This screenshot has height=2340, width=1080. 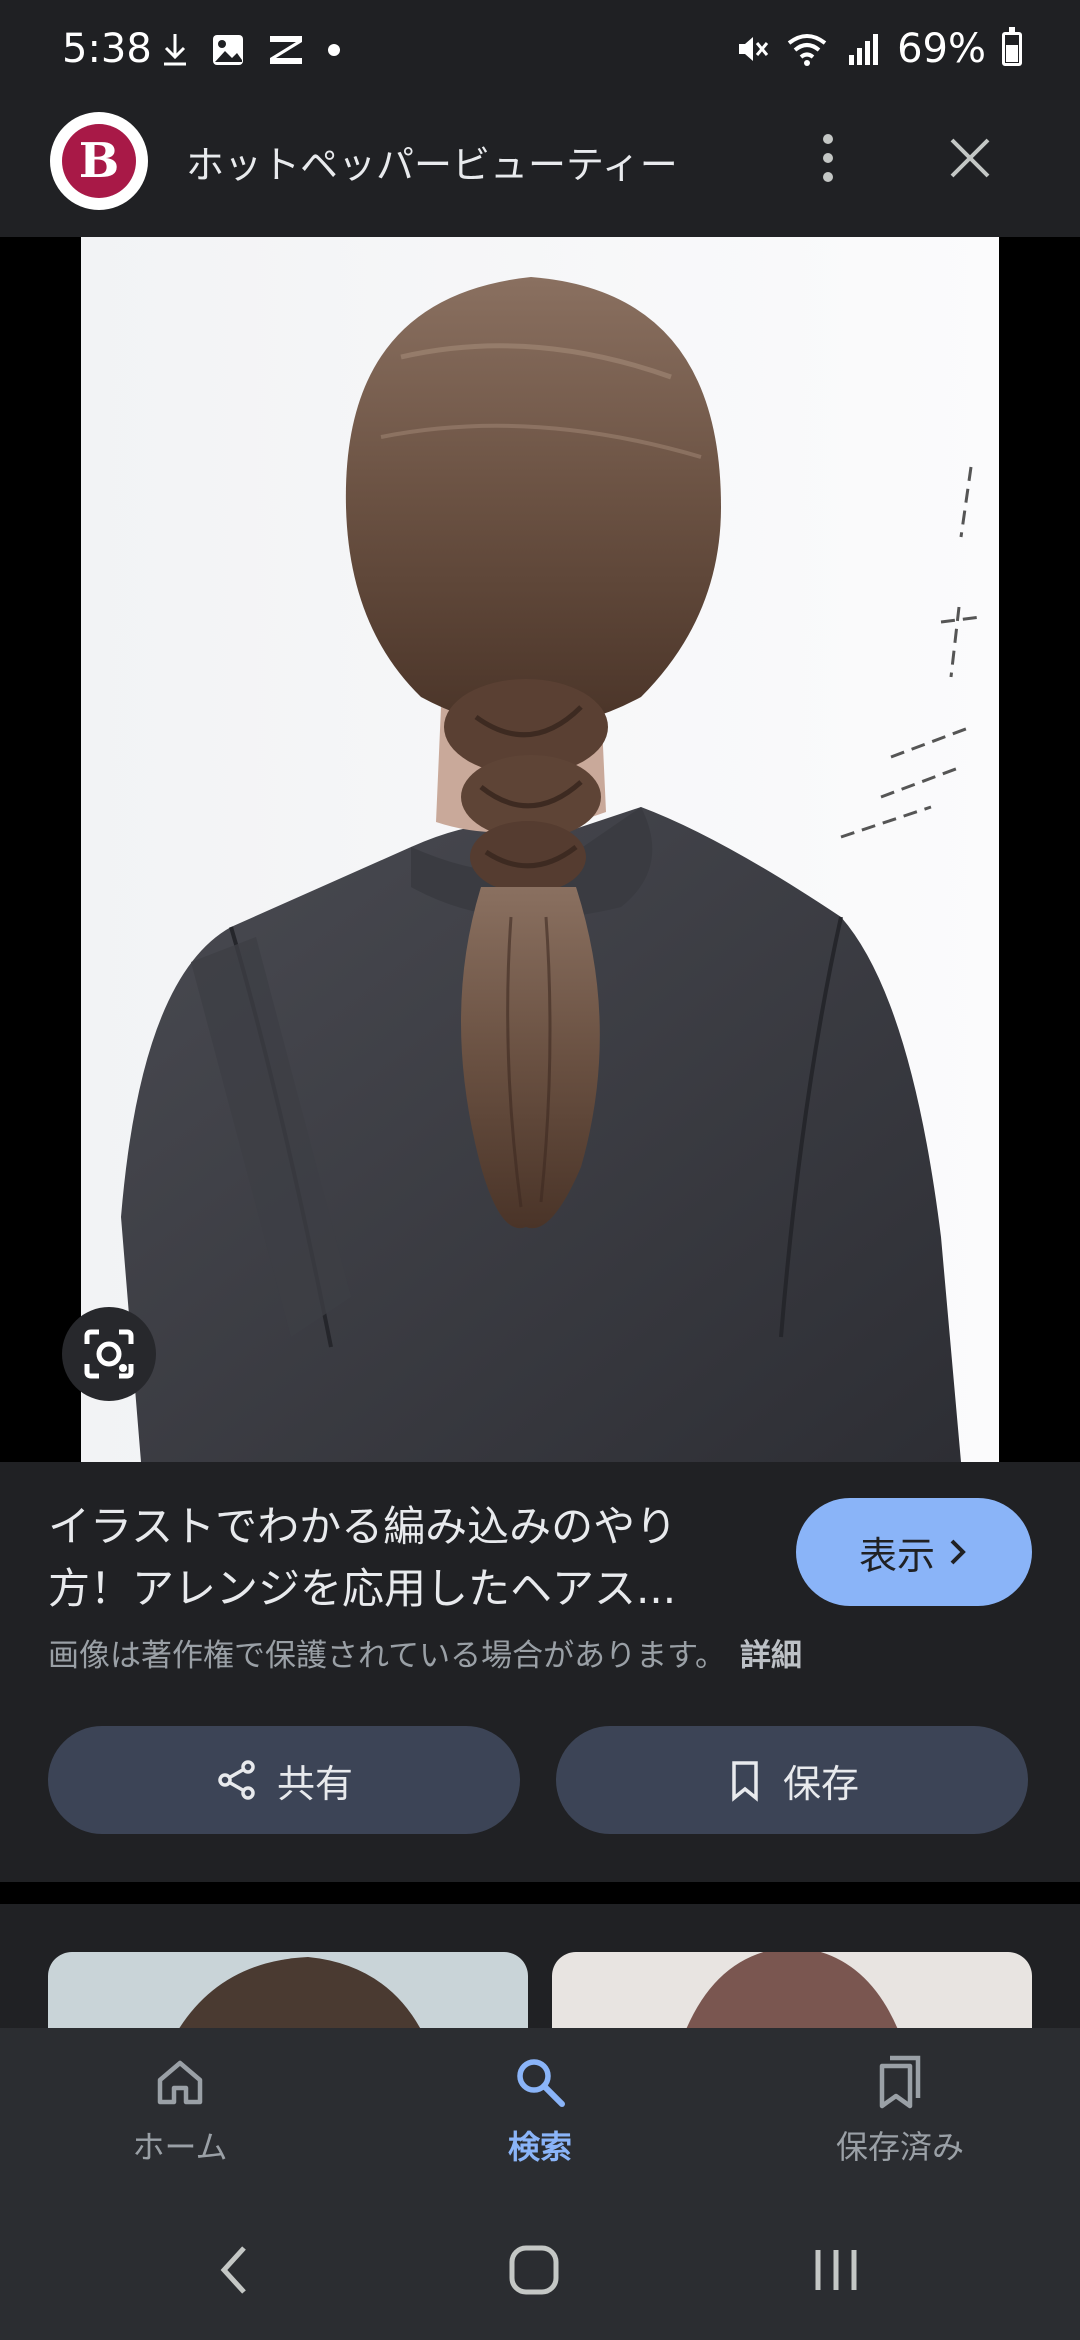 I want to click on bottom-navigation: ホーム 検索 保存済み, so click(x=540, y=2113).